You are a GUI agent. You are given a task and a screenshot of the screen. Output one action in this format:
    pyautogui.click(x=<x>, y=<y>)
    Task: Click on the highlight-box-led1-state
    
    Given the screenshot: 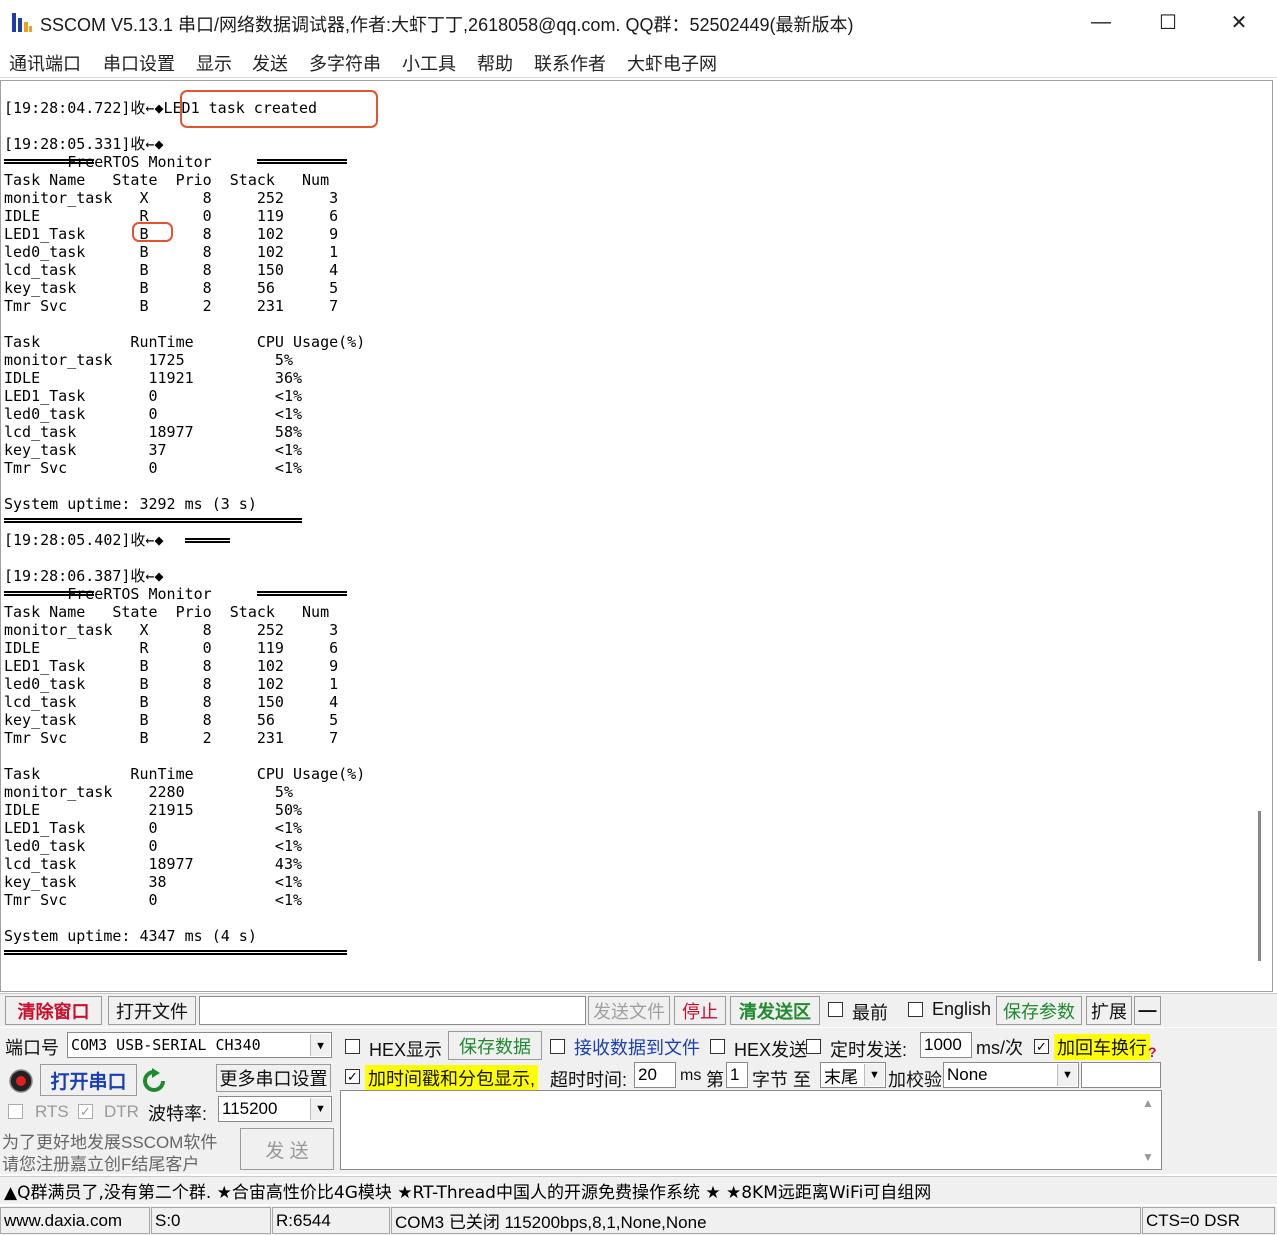 What is the action you would take?
    pyautogui.click(x=152, y=232)
    